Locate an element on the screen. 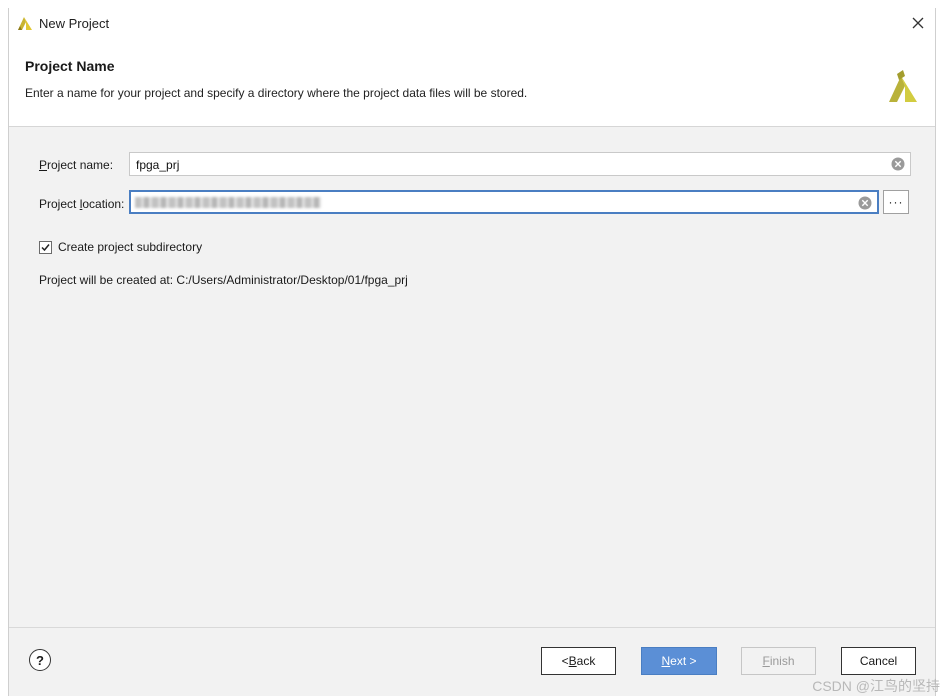 The width and height of the screenshot is (946, 700). redacted-path is located at coordinates (228, 202).